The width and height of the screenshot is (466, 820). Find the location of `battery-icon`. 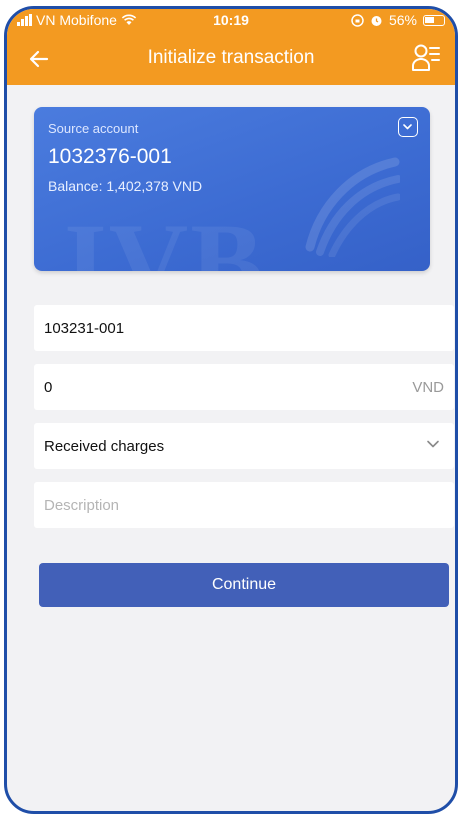

battery-icon is located at coordinates (434, 20).